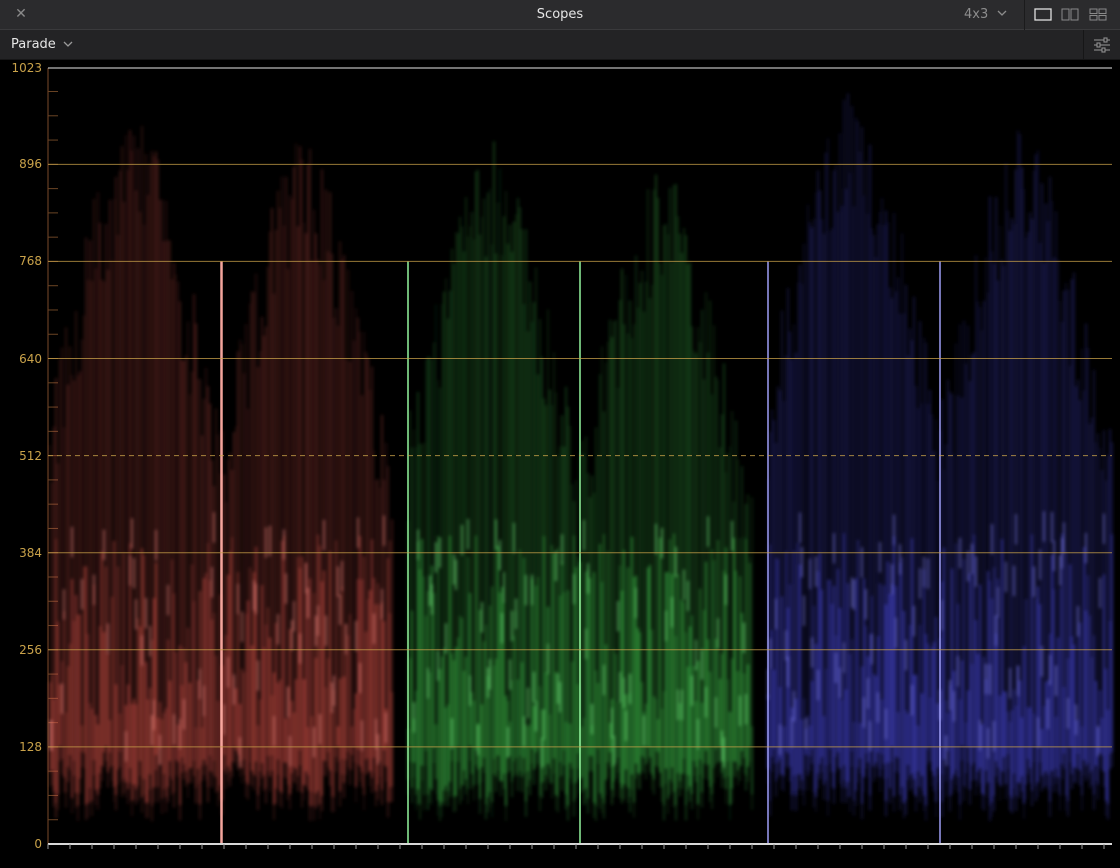  I want to click on y-tick-label: 896, so click(30, 164).